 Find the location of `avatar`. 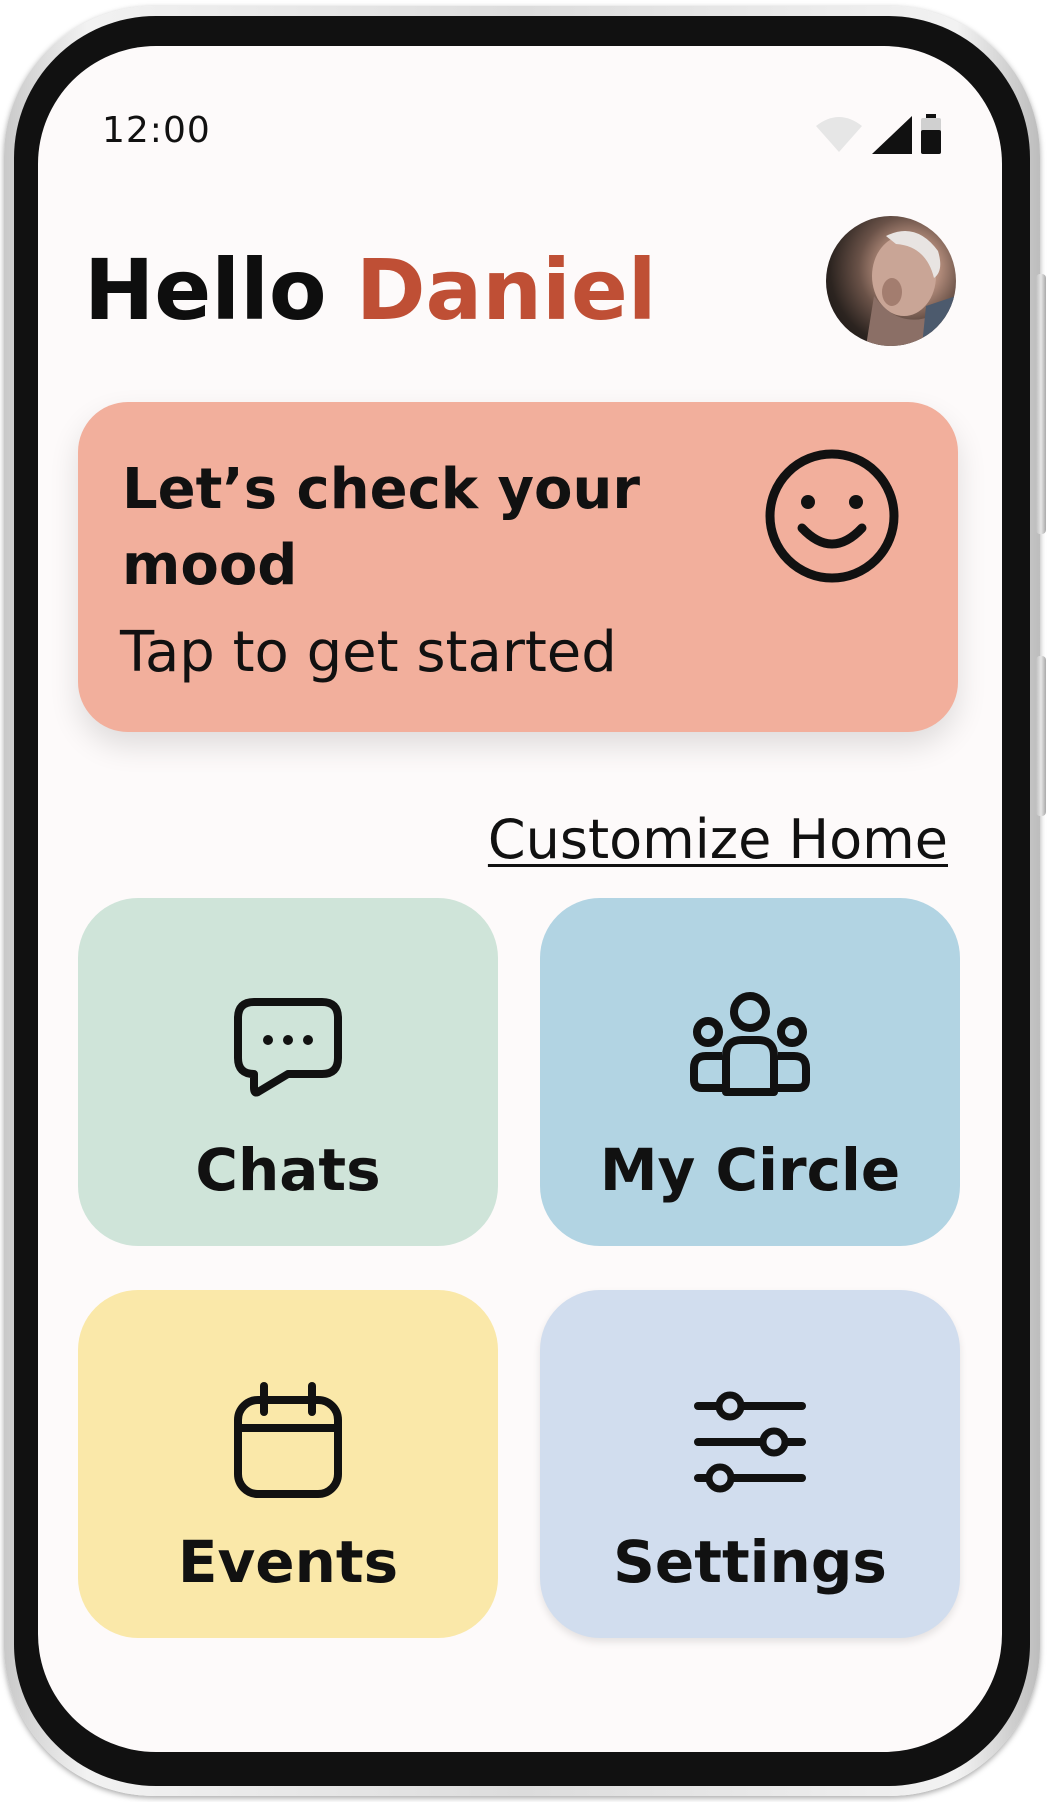

avatar is located at coordinates (891, 281).